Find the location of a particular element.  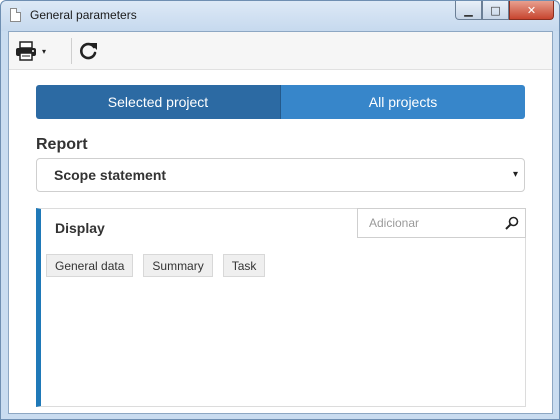

close-icon: ✕ is located at coordinates (531, 10).